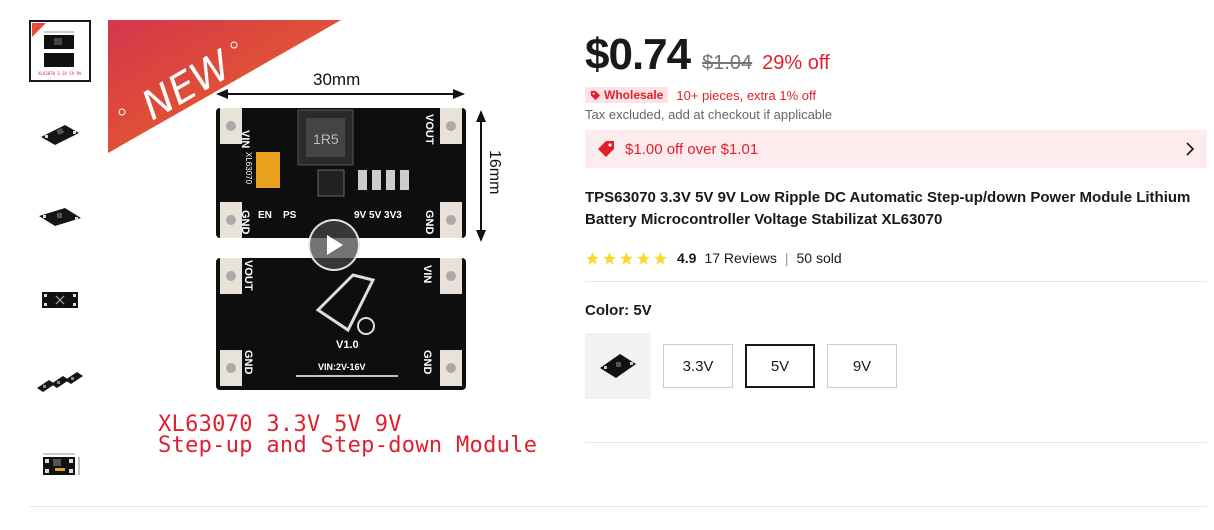 This screenshot has width=1214, height=530. Describe the element at coordinates (336, 79) in the screenshot. I see `dimension-width: 30mm` at that location.